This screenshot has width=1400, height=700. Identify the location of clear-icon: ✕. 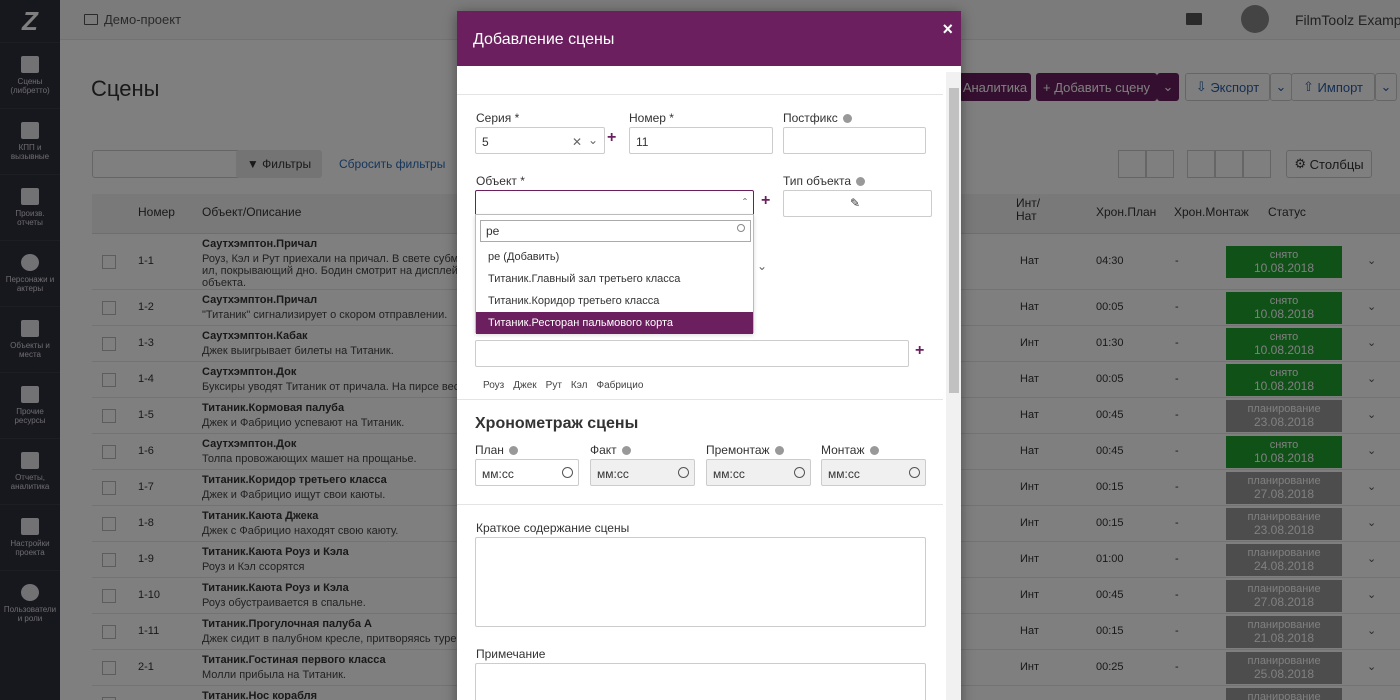
(577, 142).